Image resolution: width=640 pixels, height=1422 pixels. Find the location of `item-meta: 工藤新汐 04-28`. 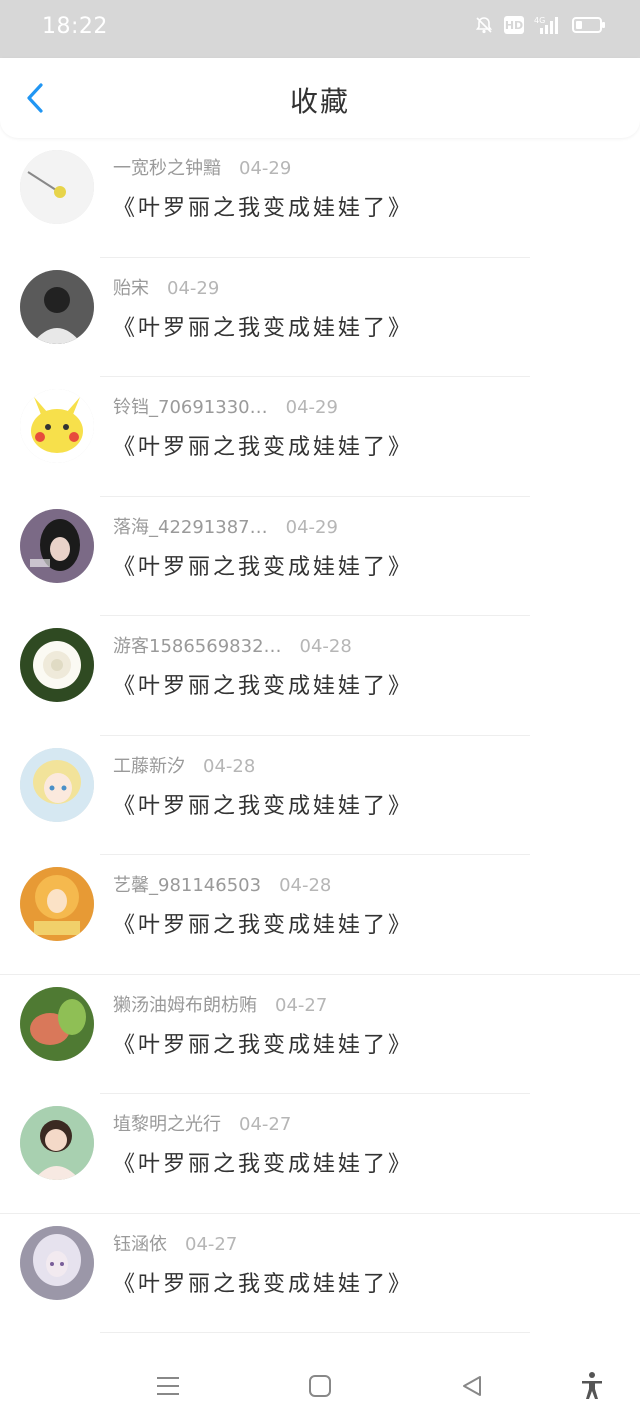

item-meta: 工藤新汐 04-28 is located at coordinates (184, 765).